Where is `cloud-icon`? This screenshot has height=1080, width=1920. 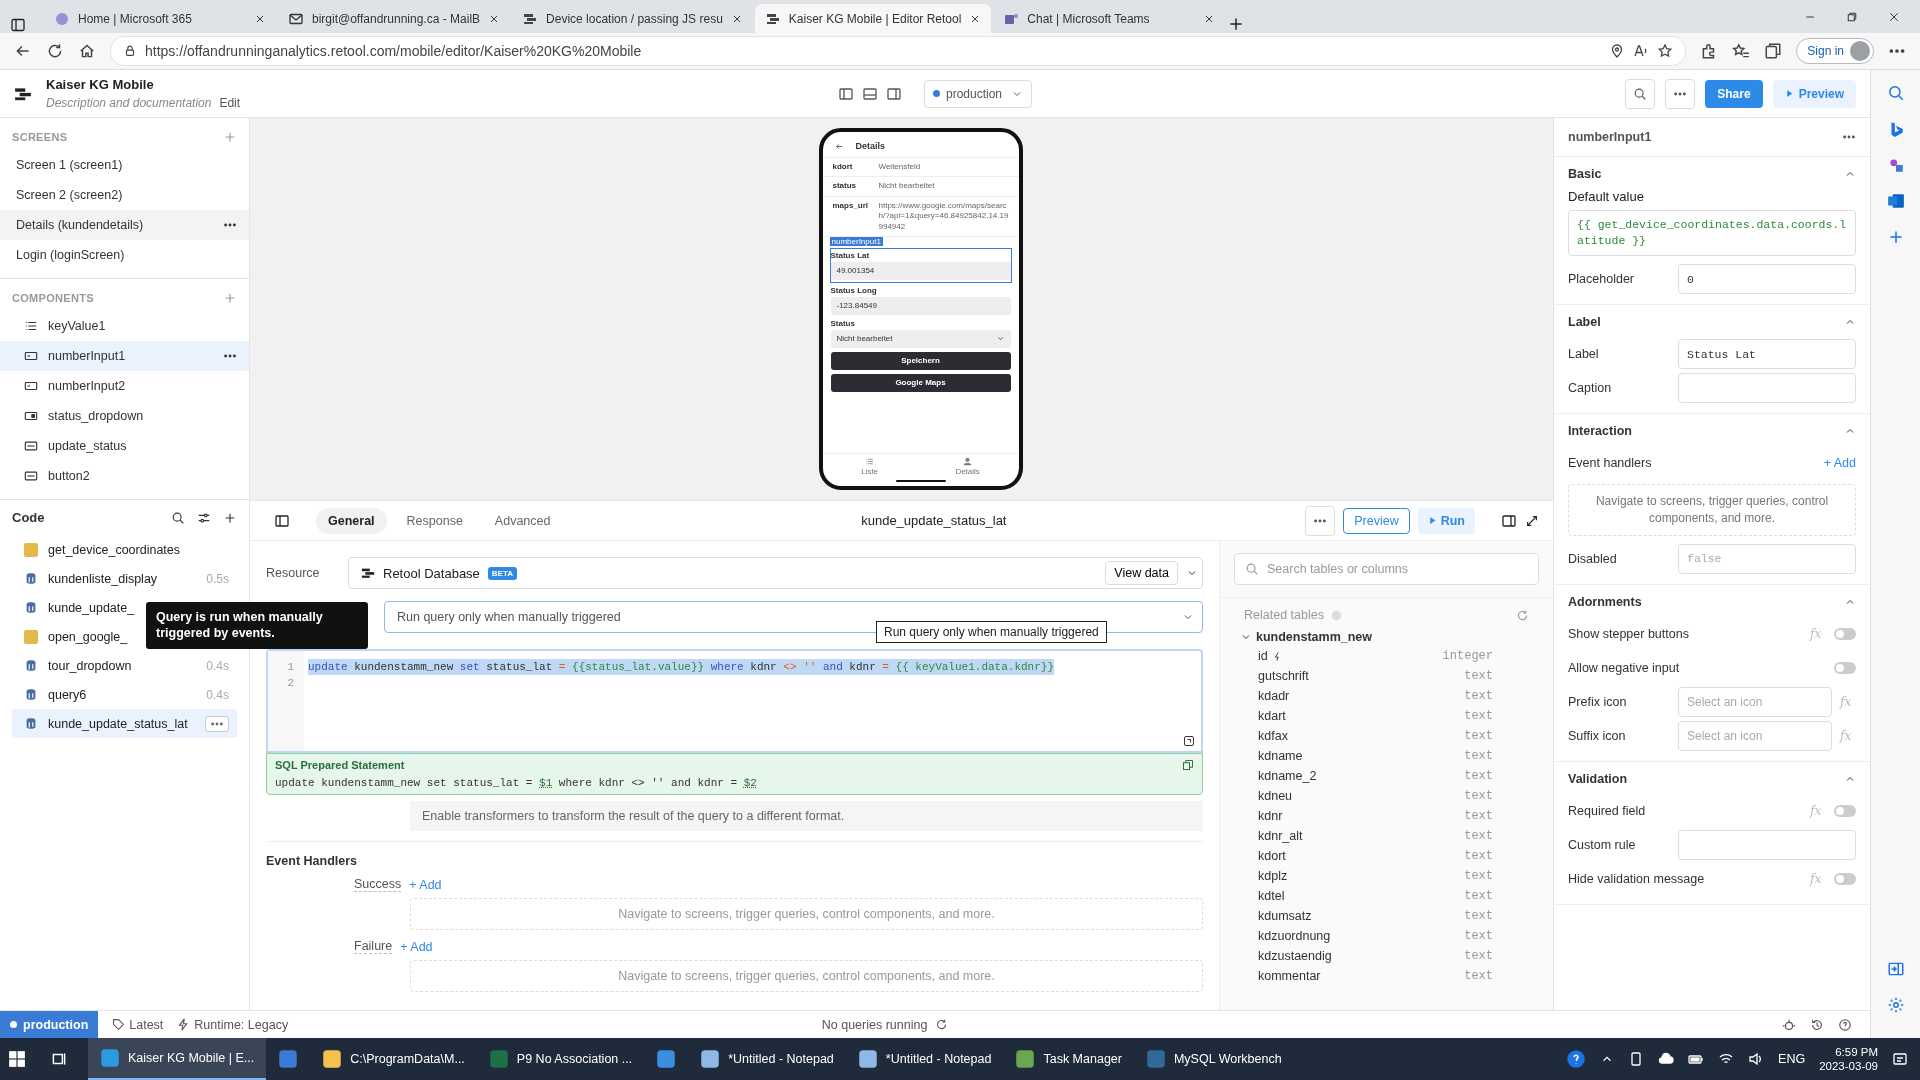 cloud-icon is located at coordinates (1666, 1059).